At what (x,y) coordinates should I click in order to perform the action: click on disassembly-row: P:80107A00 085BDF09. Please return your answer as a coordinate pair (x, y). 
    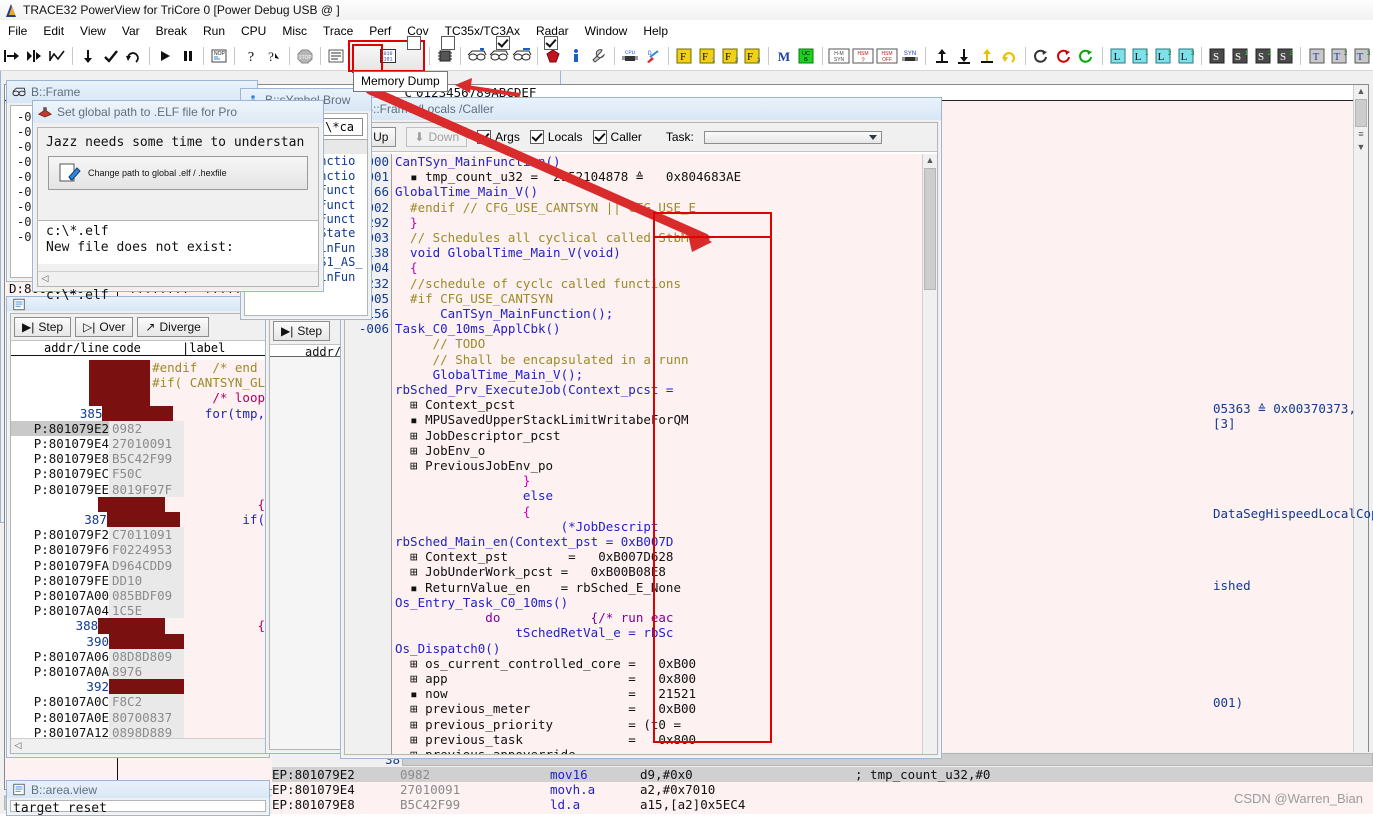
    Looking at the image, I should click on (138, 596).